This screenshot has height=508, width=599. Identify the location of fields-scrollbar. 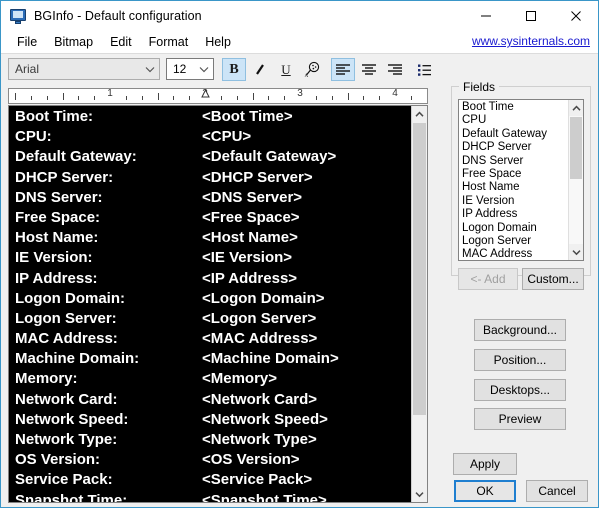
(575, 180).